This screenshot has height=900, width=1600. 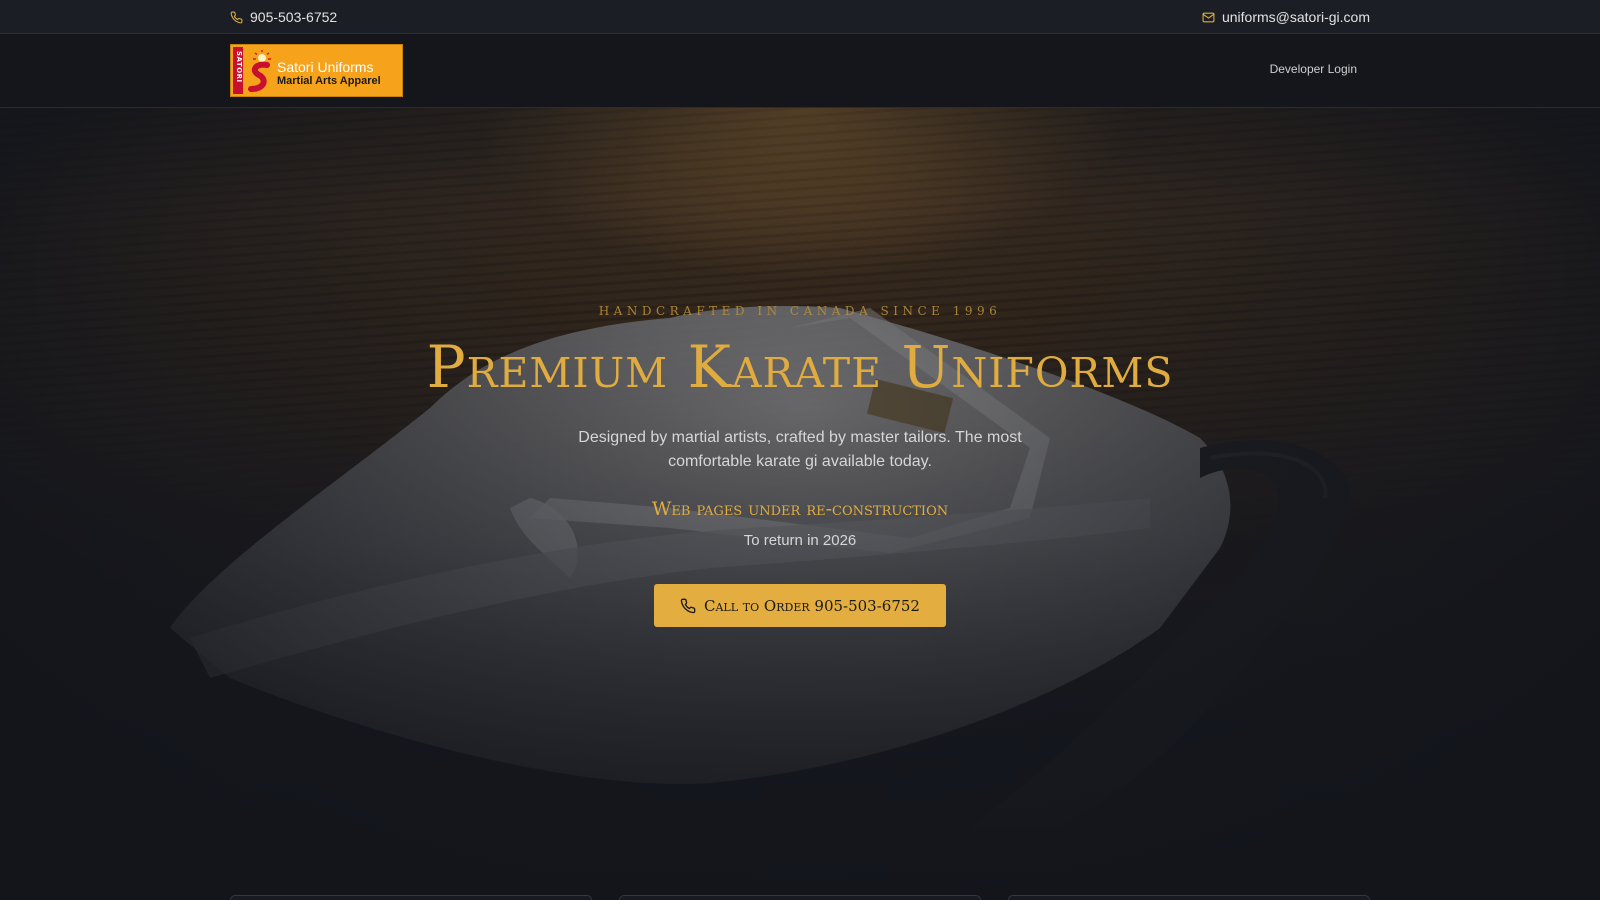 I want to click on logo-vertical-bar: SATORI, so click(x=238, y=70).